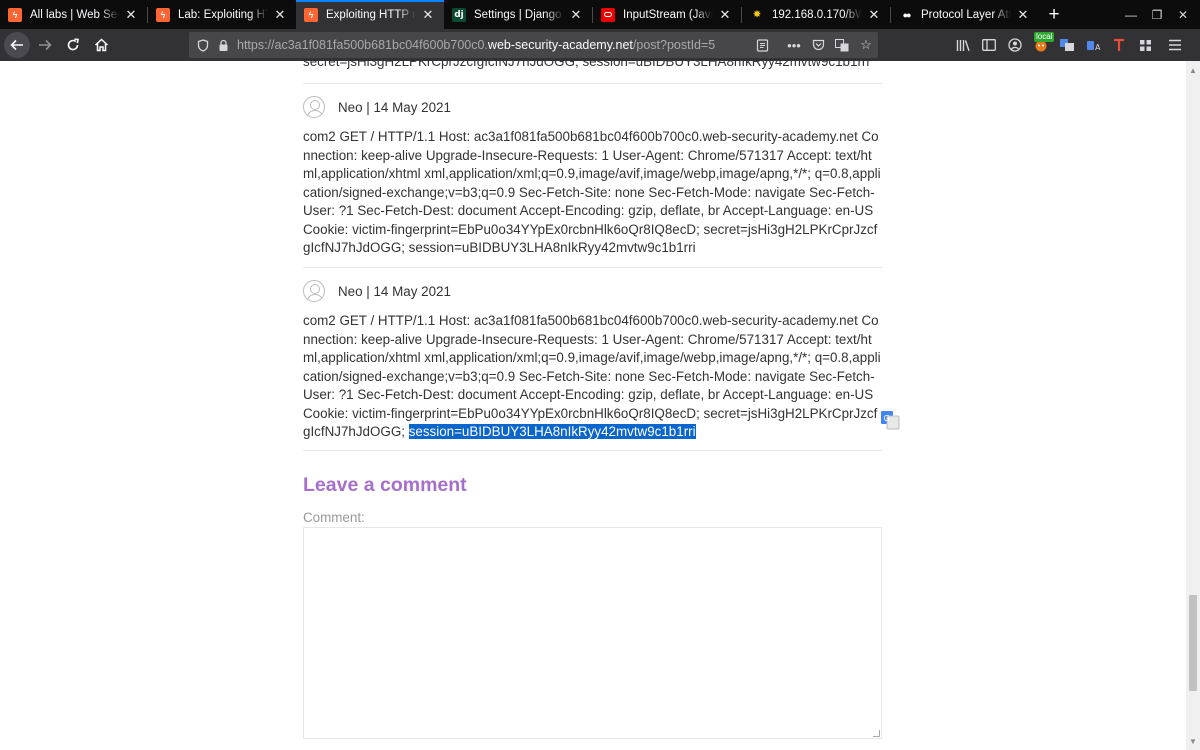  I want to click on protocol-icon: ●●, so click(907, 14).